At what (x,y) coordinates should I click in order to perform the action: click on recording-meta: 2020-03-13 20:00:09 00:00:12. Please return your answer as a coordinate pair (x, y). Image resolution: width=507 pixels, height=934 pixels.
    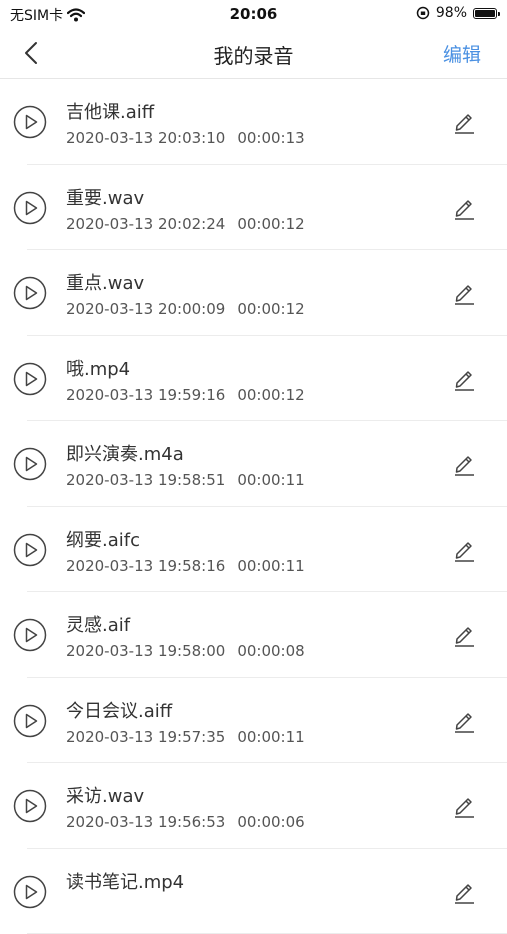
    Looking at the image, I should click on (185, 309).